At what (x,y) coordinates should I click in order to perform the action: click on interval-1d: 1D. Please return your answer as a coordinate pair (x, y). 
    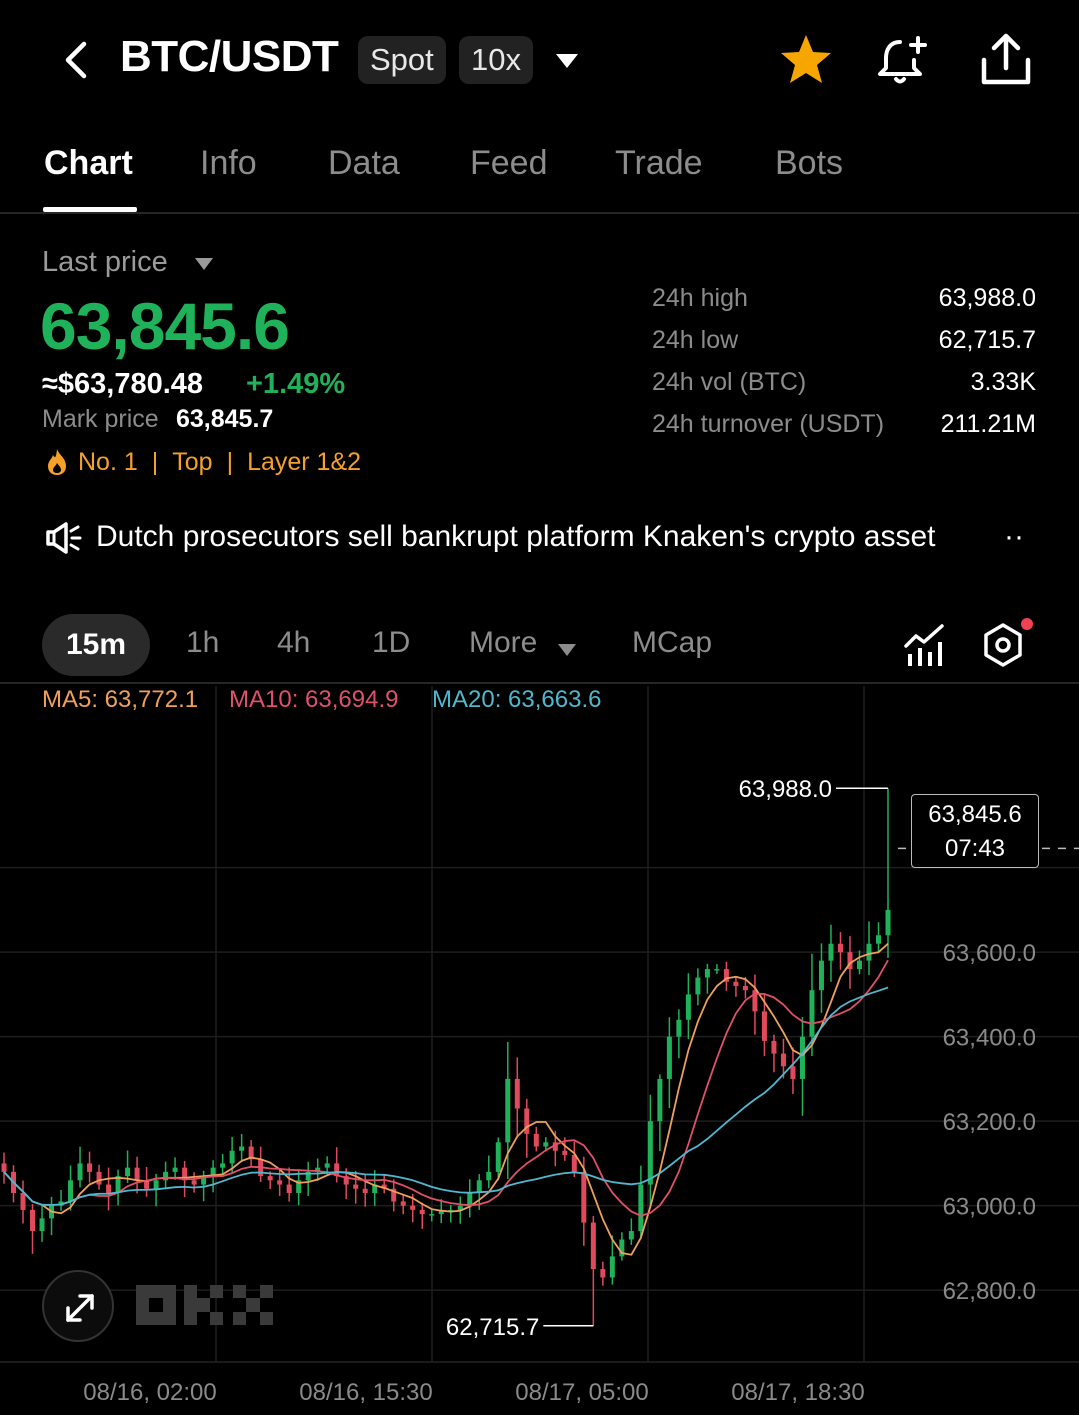
    Looking at the image, I should click on (391, 643).